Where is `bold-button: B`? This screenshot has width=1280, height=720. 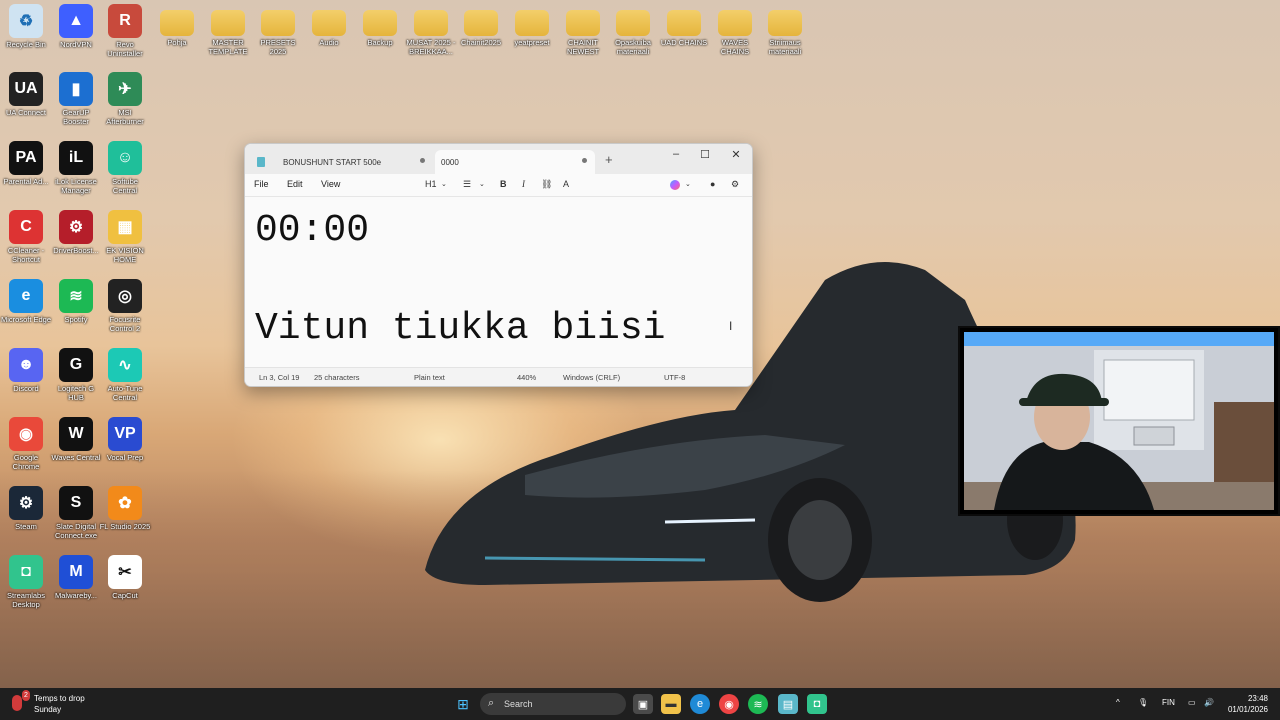
bold-button: B is located at coordinates (503, 184).